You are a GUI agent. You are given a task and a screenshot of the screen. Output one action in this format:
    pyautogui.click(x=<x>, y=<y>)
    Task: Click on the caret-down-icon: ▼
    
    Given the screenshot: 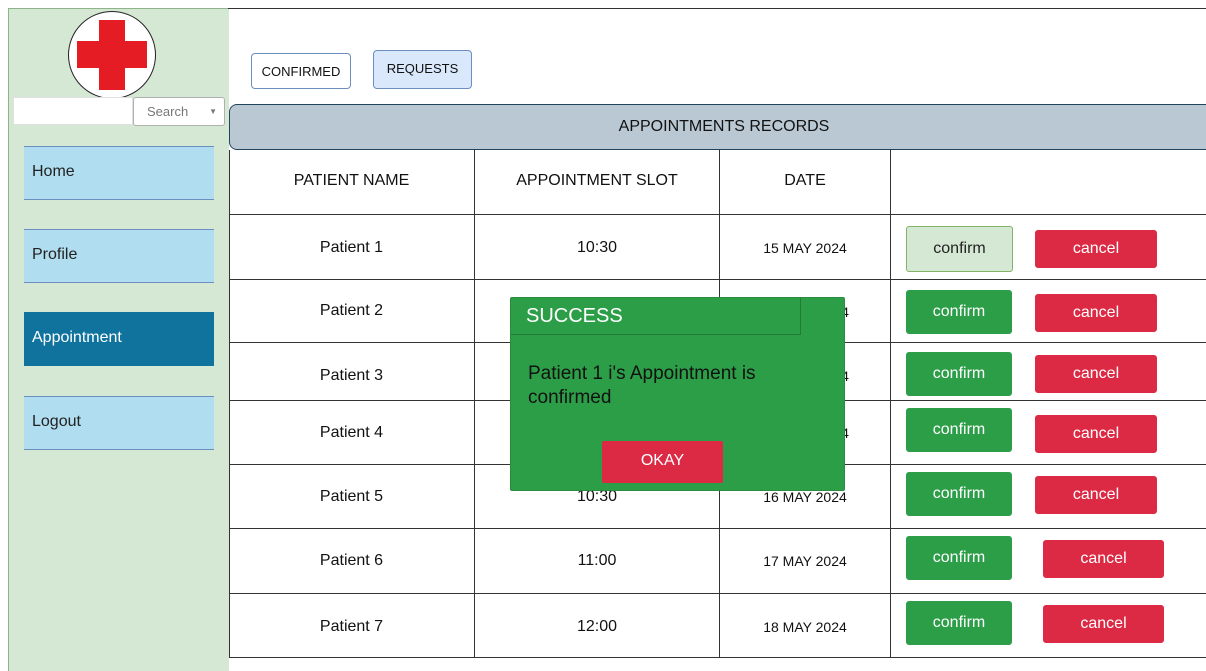 What is the action you would take?
    pyautogui.click(x=213, y=111)
    